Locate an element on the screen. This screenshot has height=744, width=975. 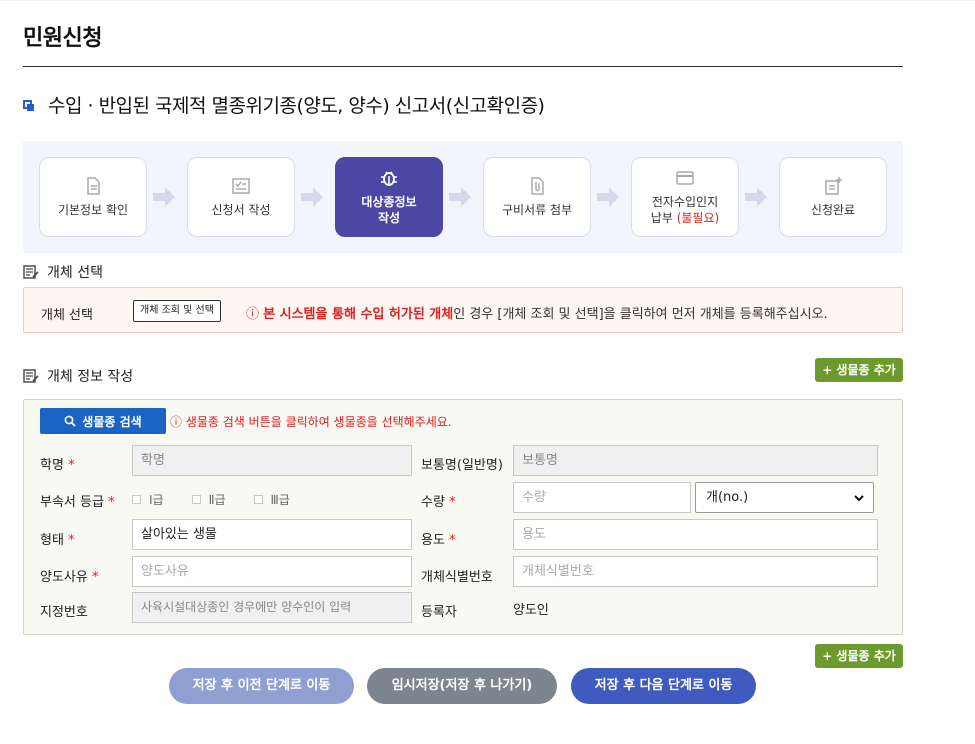
registrant-value: 양도인 is located at coordinates (531, 610).